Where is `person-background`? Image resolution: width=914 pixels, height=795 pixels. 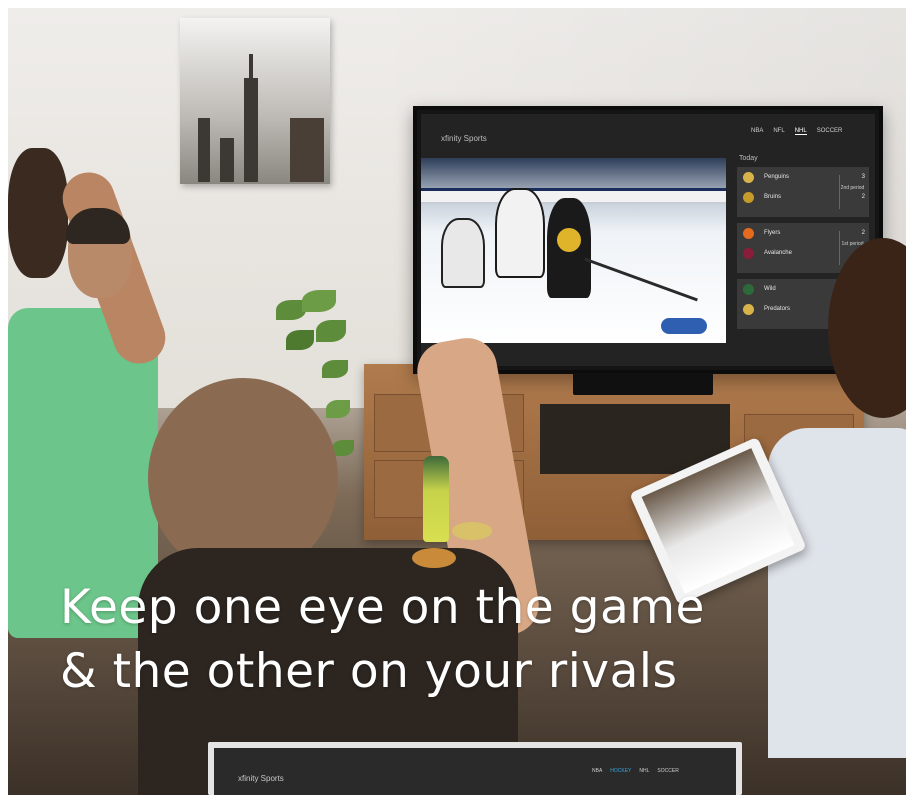
person-background is located at coordinates (103, 288).